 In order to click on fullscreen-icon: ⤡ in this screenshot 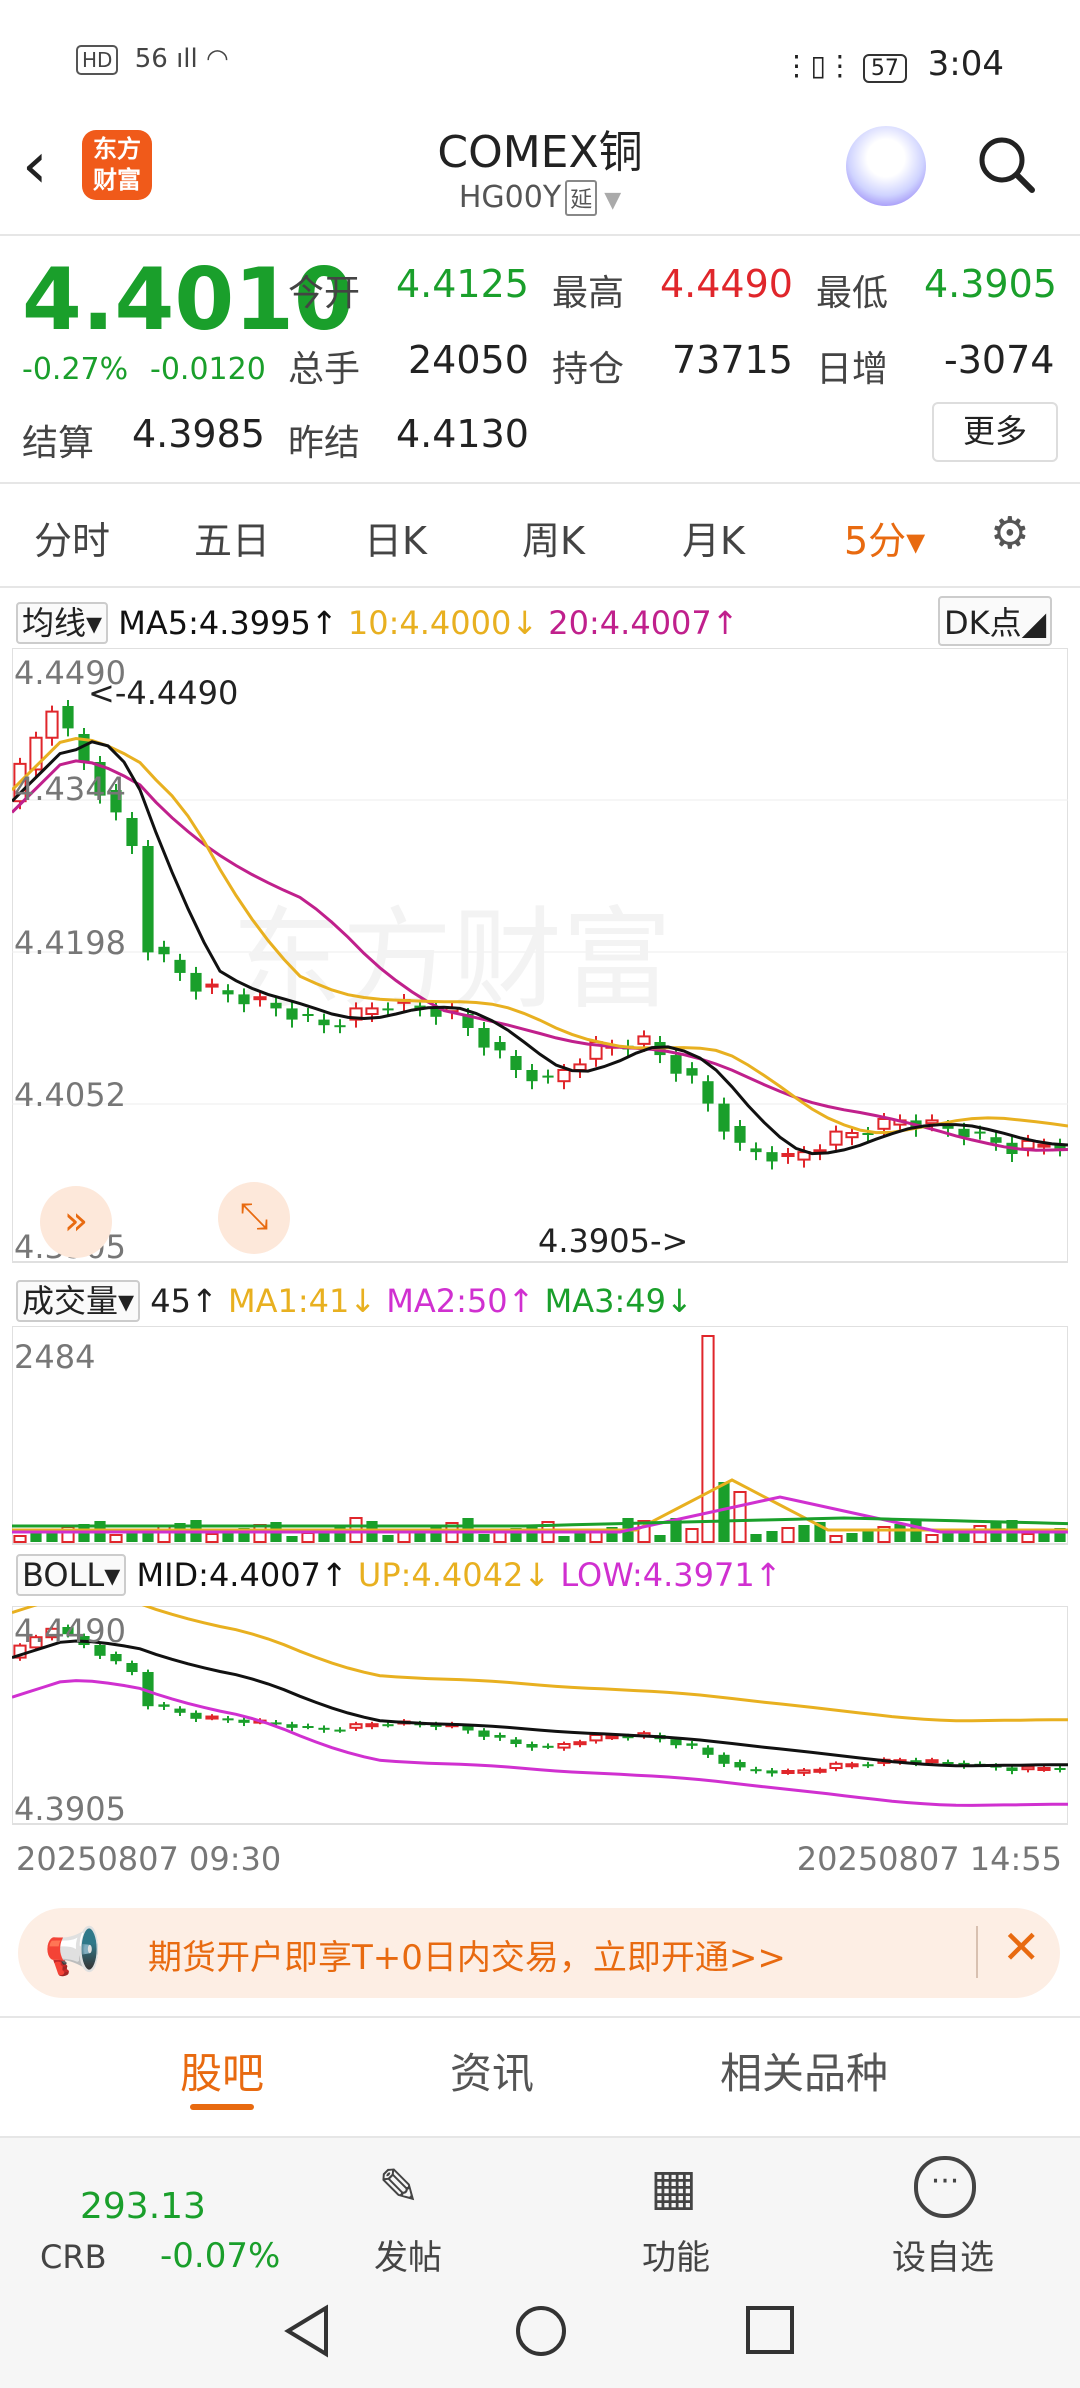, I will do `click(254, 1218)`.